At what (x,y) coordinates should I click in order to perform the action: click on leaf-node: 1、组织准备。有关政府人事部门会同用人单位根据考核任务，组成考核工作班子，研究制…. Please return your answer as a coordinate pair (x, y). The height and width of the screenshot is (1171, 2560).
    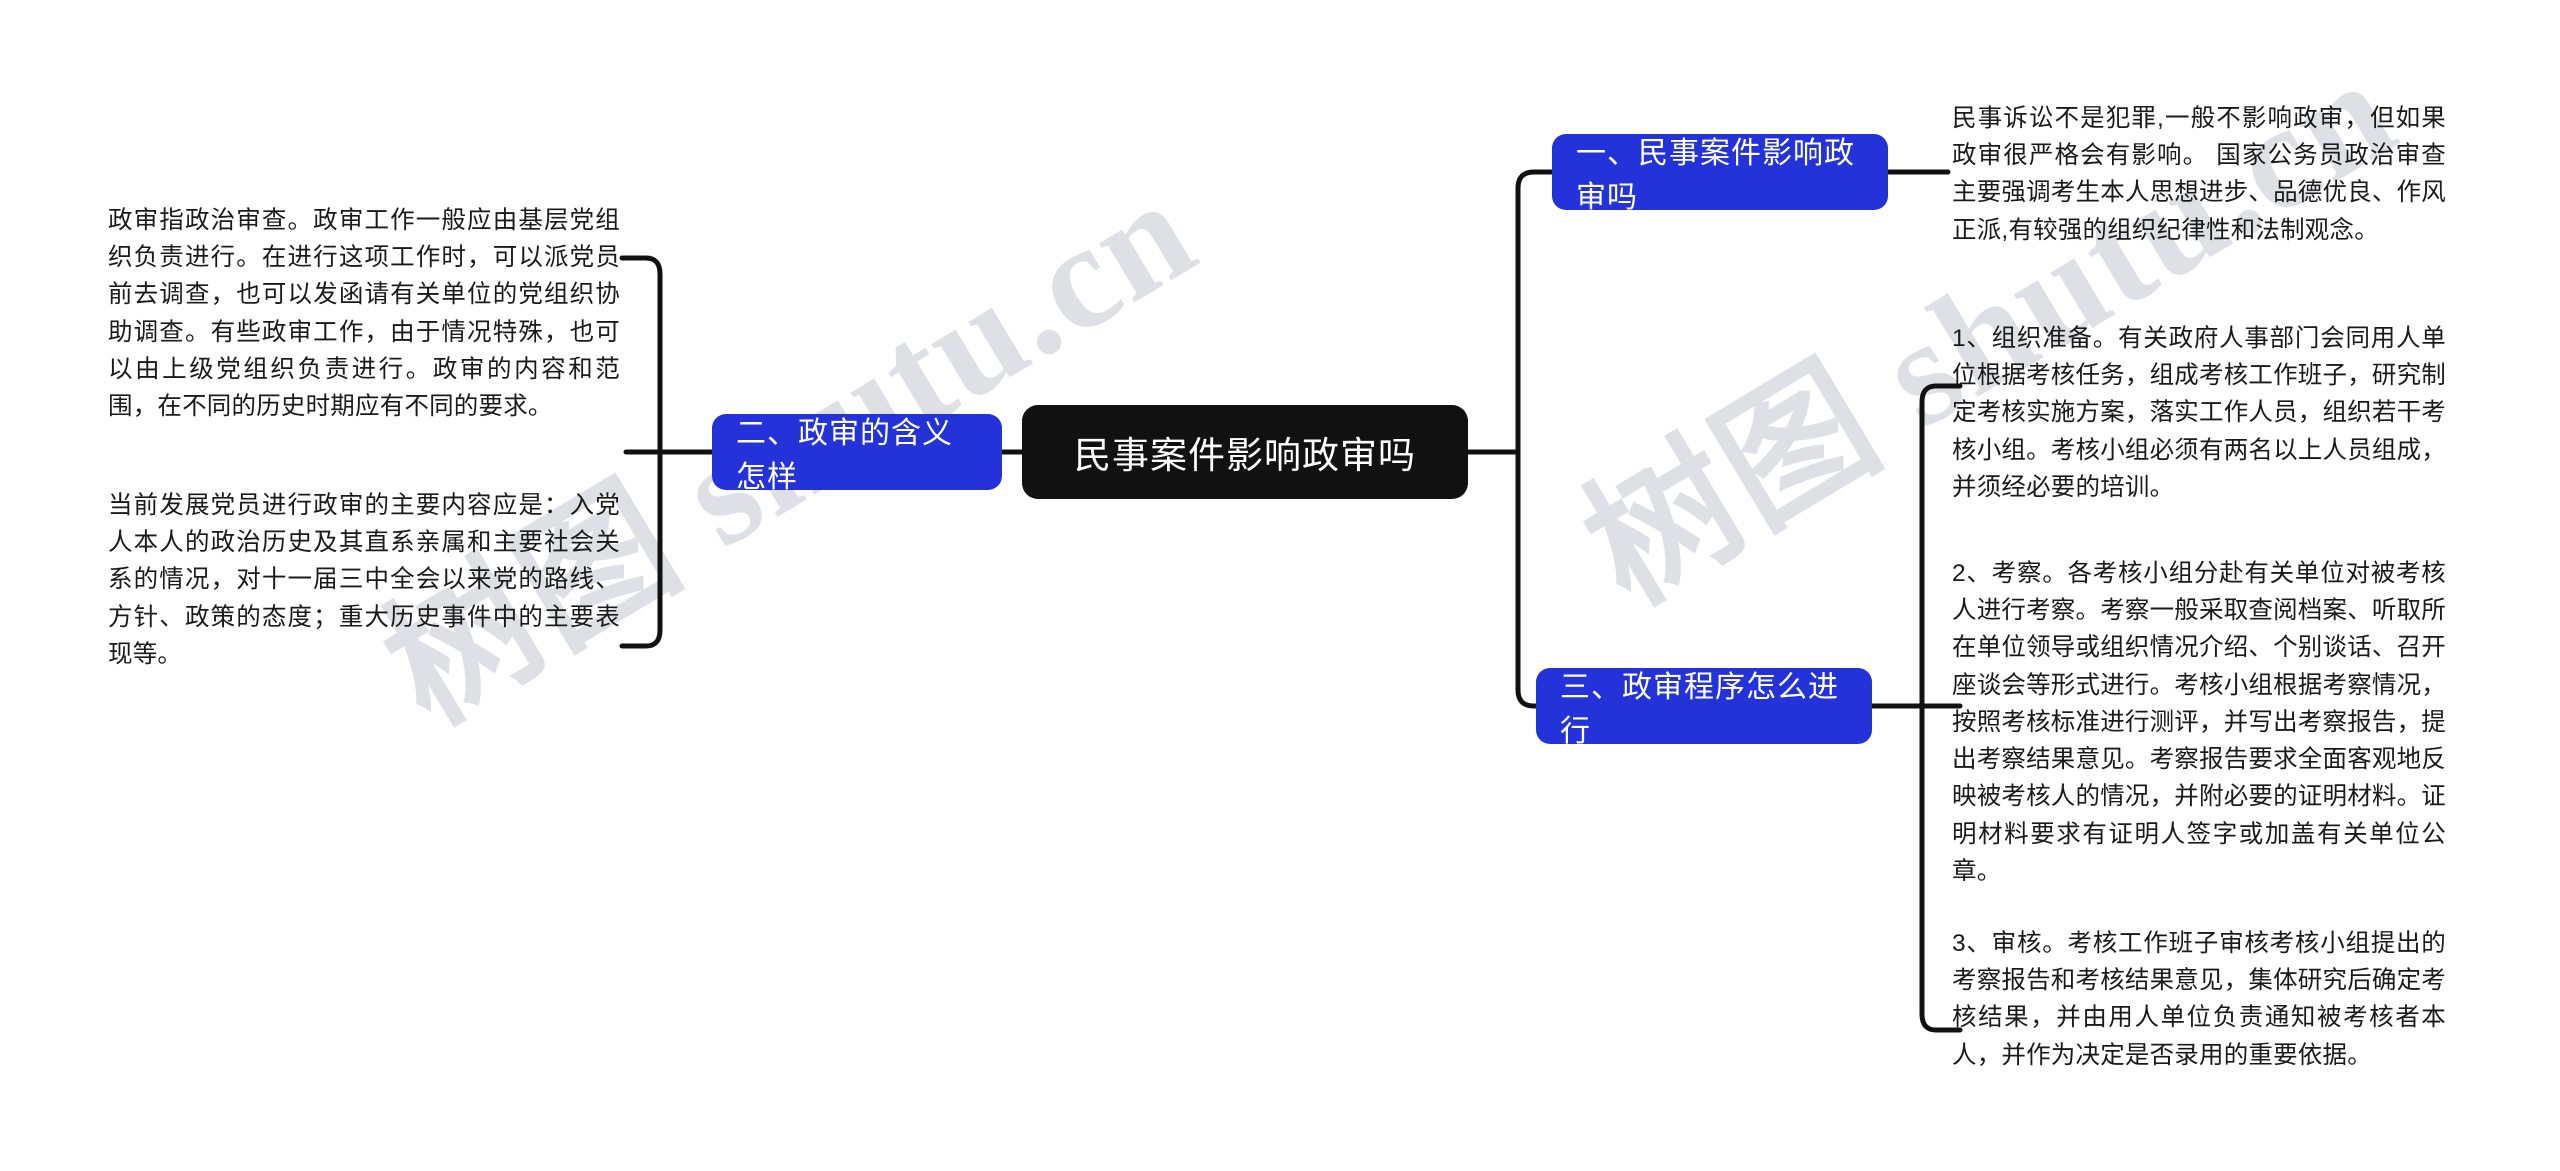
    Looking at the image, I should click on (2199, 413).